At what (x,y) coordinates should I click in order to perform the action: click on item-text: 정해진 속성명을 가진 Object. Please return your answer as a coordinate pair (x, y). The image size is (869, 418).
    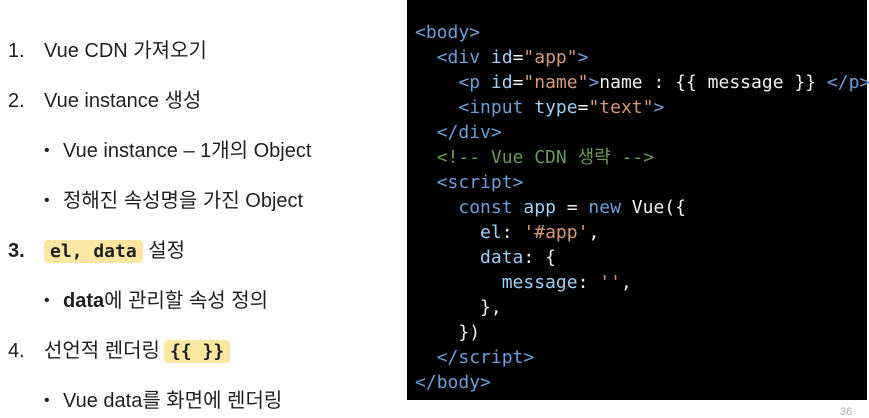
    Looking at the image, I should click on (183, 201).